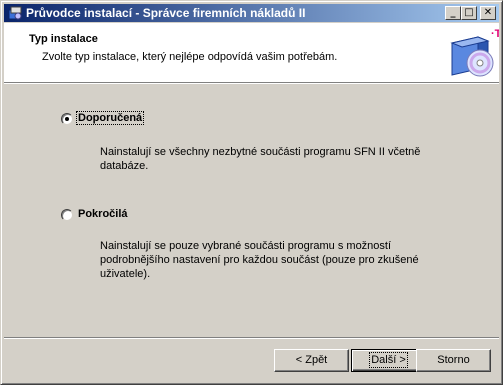 Image resolution: width=503 pixels, height=385 pixels. I want to click on back-button-label: < Zpět, so click(311, 360).